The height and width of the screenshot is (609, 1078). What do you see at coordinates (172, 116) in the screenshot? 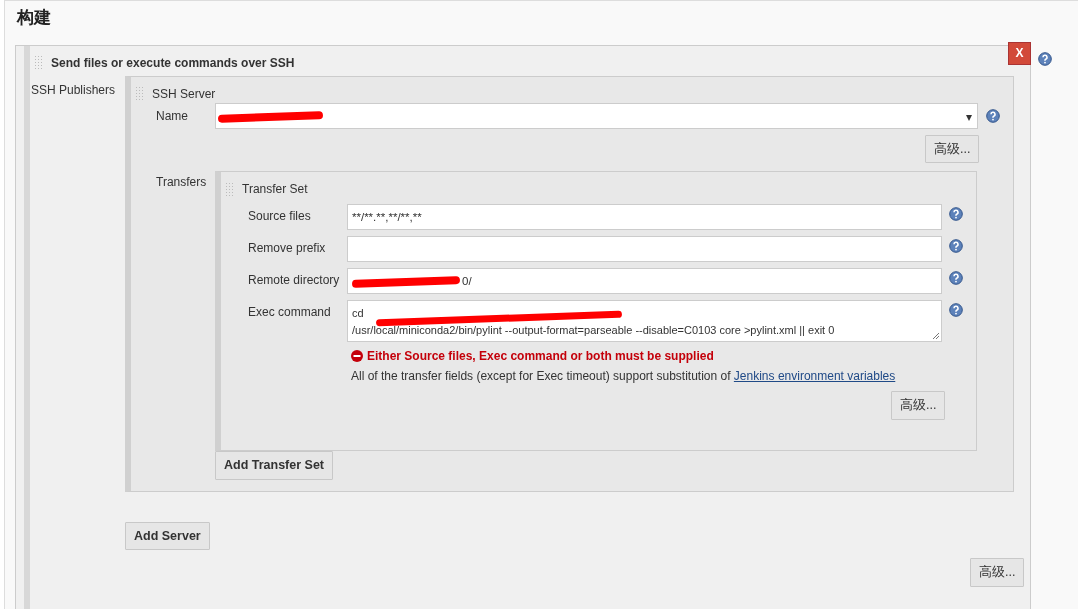
I see `field-label: Name` at bounding box center [172, 116].